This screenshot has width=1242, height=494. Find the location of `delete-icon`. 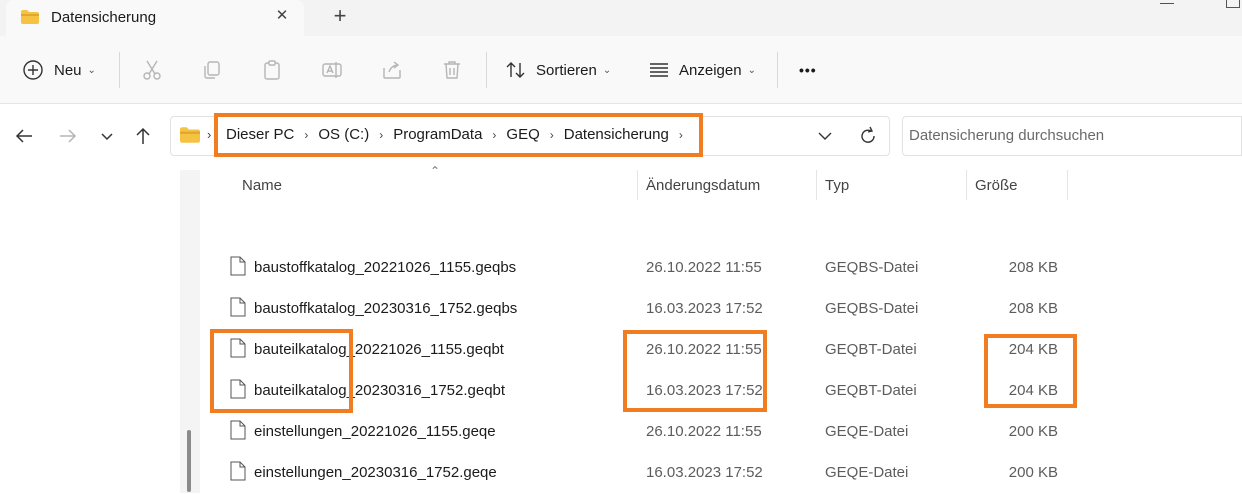

delete-icon is located at coordinates (452, 70).